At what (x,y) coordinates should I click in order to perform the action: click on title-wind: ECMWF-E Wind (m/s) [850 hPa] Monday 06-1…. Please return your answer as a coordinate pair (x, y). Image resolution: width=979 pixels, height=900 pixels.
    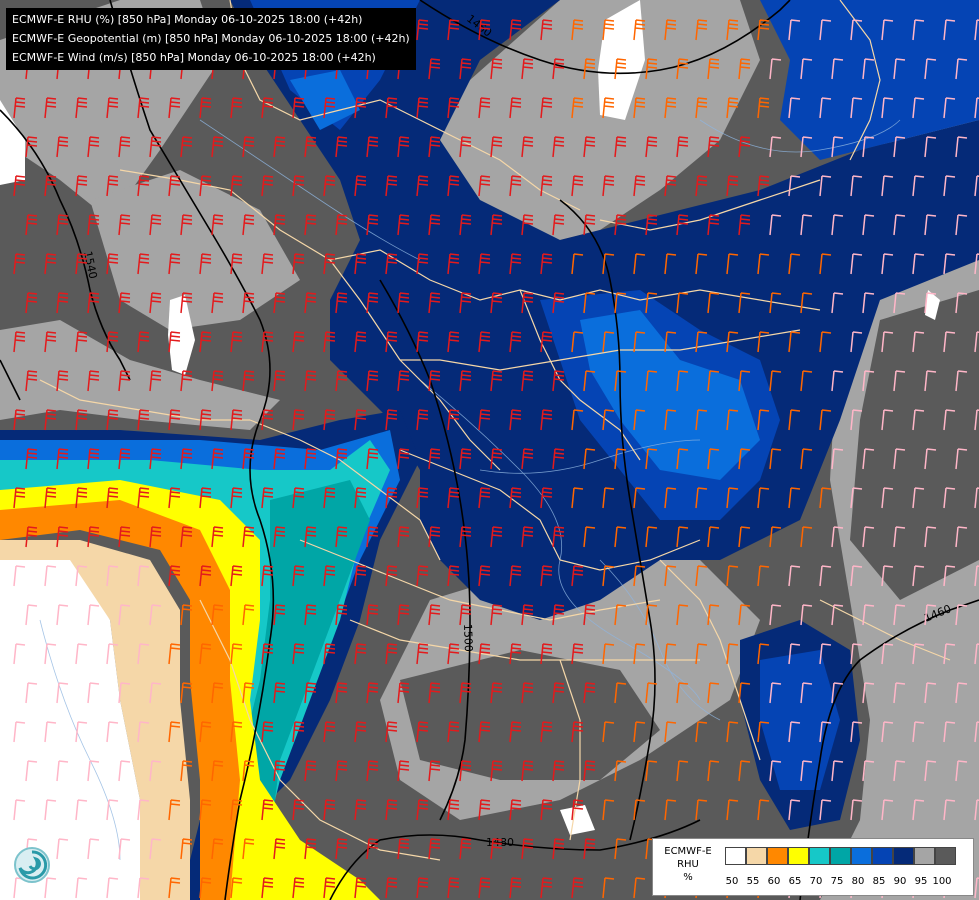
    Looking at the image, I should click on (194, 57).